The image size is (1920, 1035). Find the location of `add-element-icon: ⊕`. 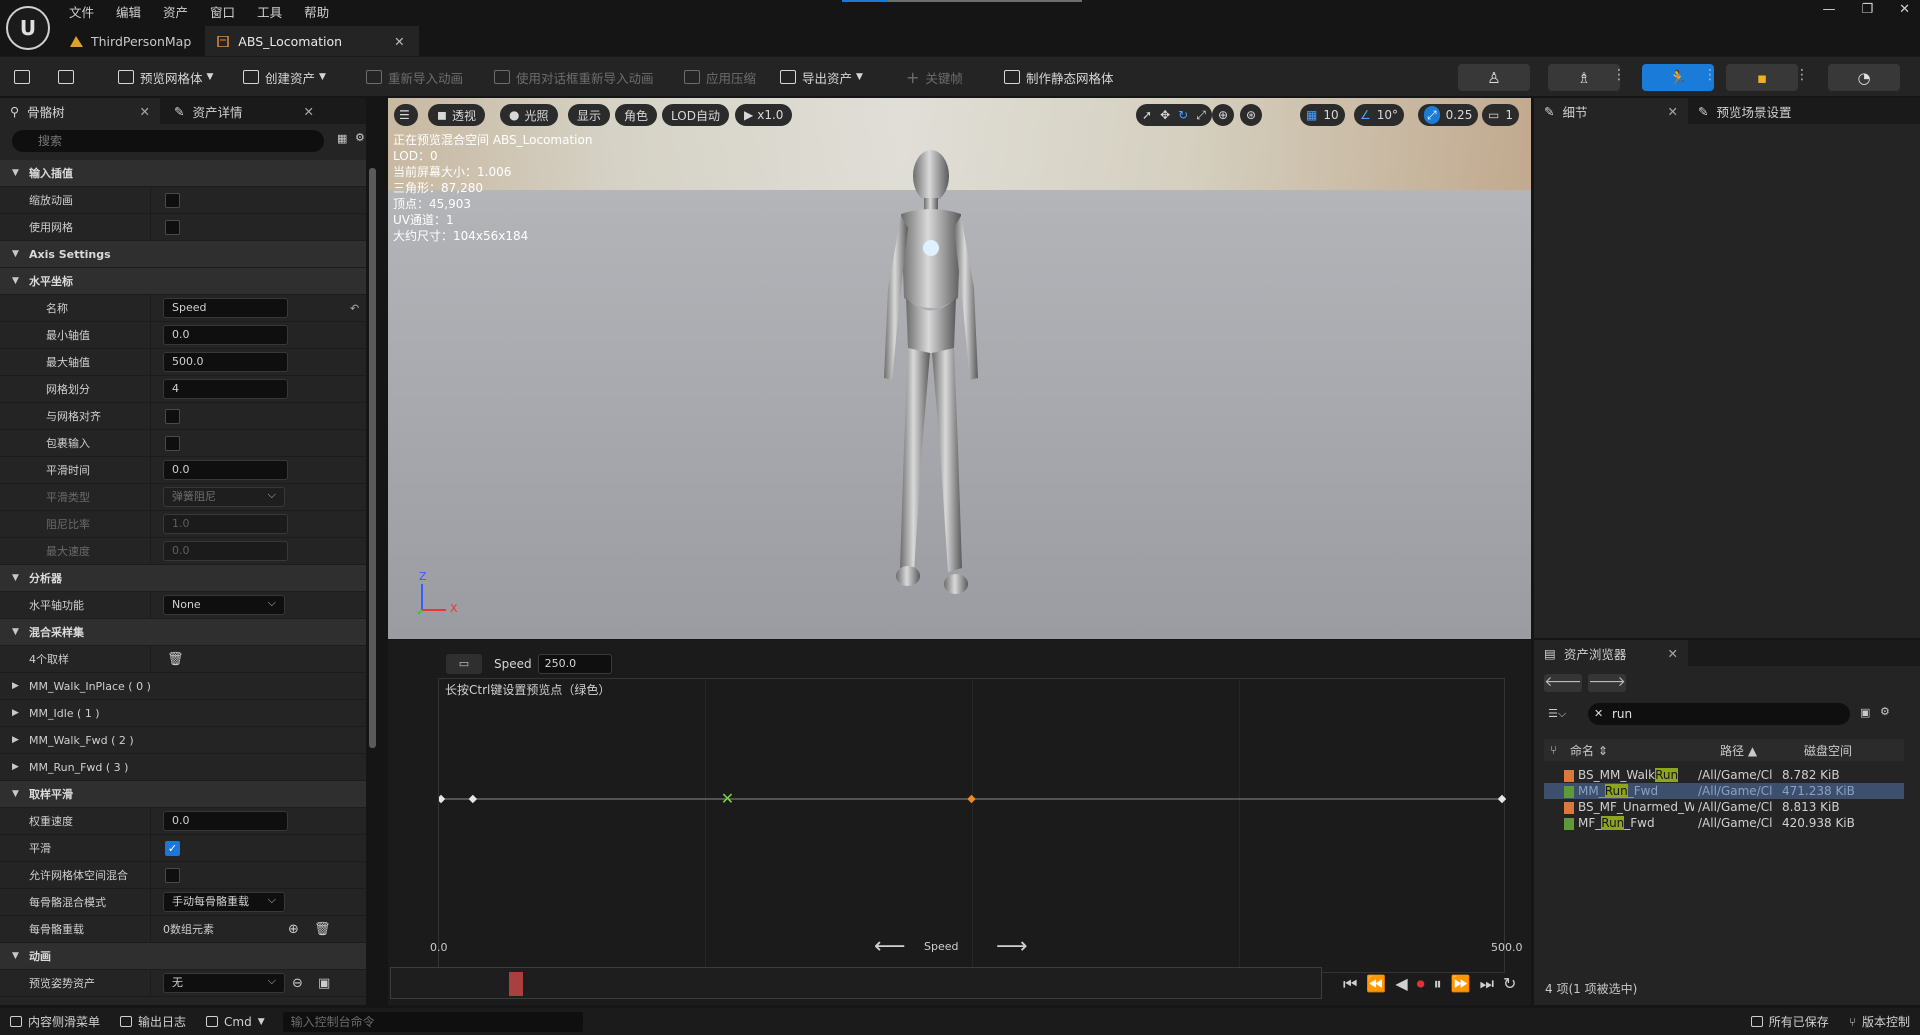

add-element-icon: ⊕ is located at coordinates (293, 929).